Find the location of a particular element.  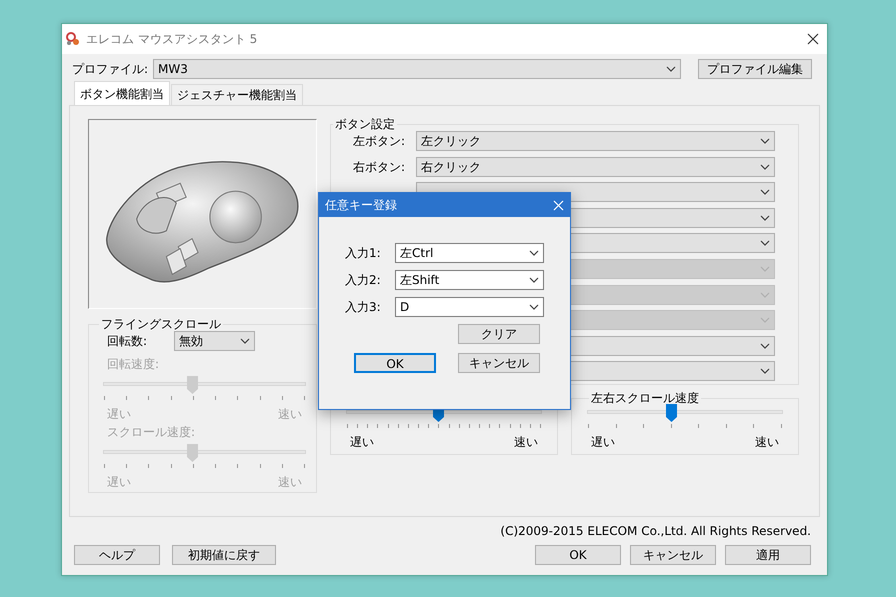

slider-thumb is located at coordinates (672, 413).